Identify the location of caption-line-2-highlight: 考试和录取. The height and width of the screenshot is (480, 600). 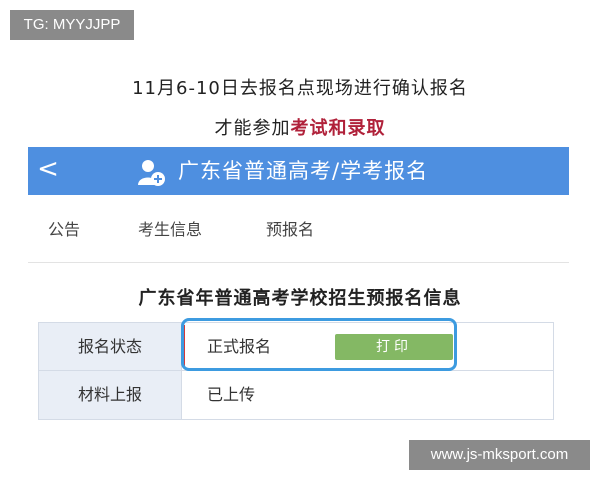
(338, 128).